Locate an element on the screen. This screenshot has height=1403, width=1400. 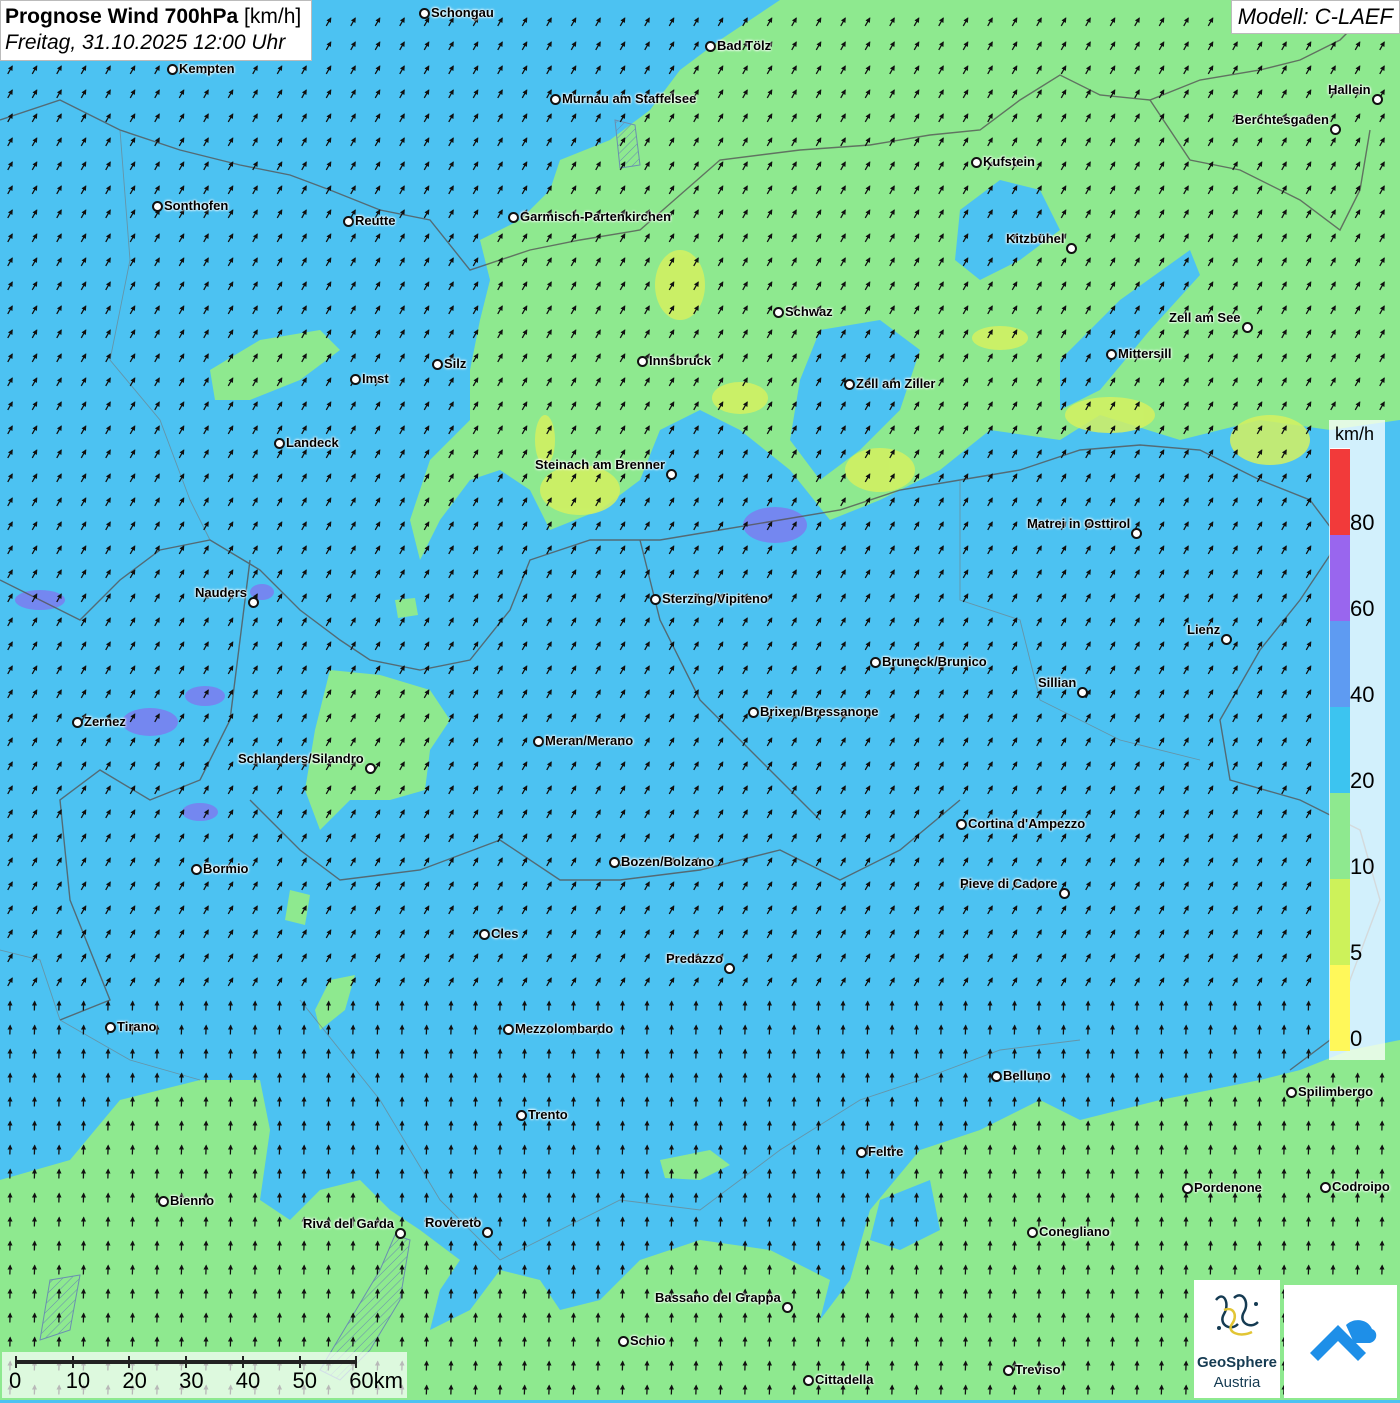
city-label: Codroipo is located at coordinates (1361, 1186).